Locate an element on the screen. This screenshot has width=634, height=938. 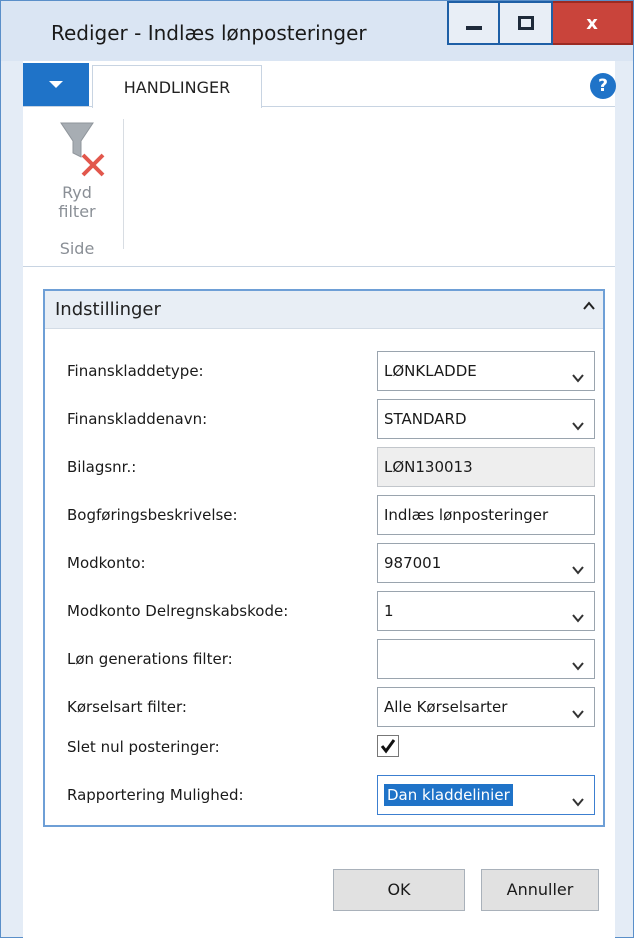
app-menu-button is located at coordinates (56, 84).